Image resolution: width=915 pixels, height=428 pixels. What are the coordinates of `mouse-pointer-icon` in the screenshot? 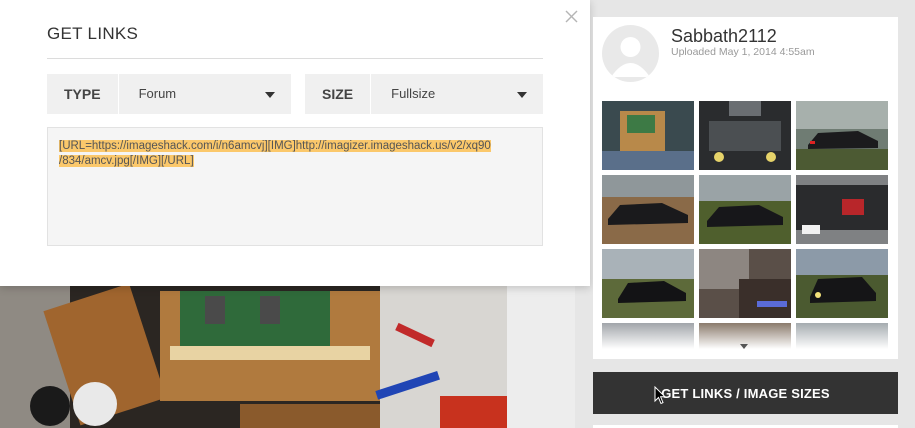 It's located at (660, 395).